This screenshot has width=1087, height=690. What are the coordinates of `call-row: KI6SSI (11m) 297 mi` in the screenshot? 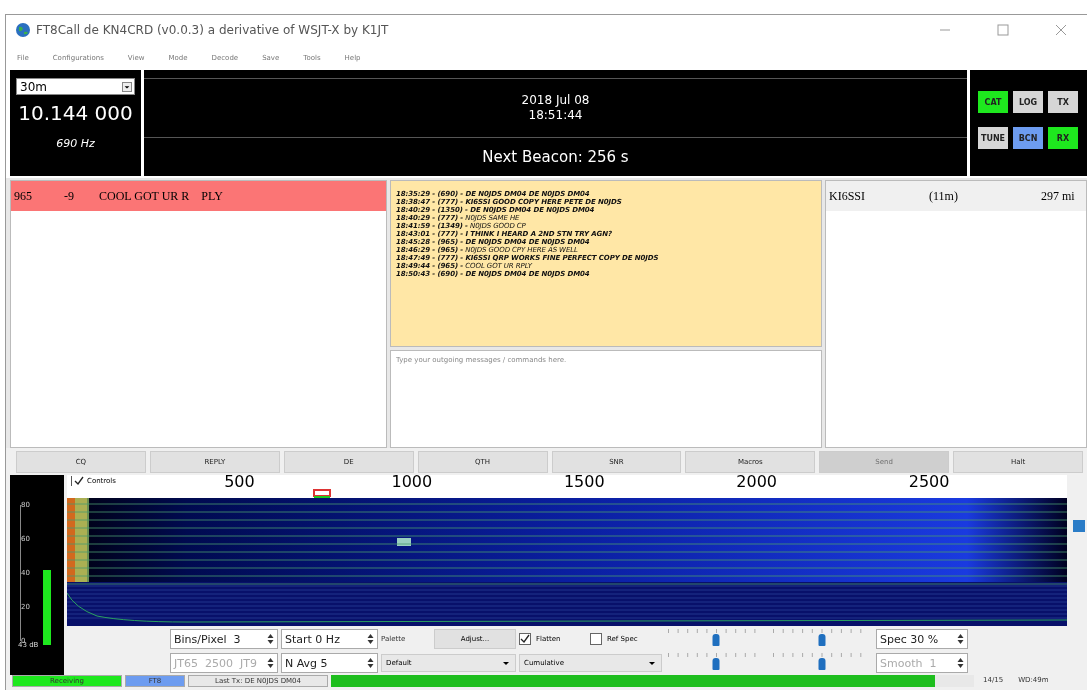 It's located at (956, 196).